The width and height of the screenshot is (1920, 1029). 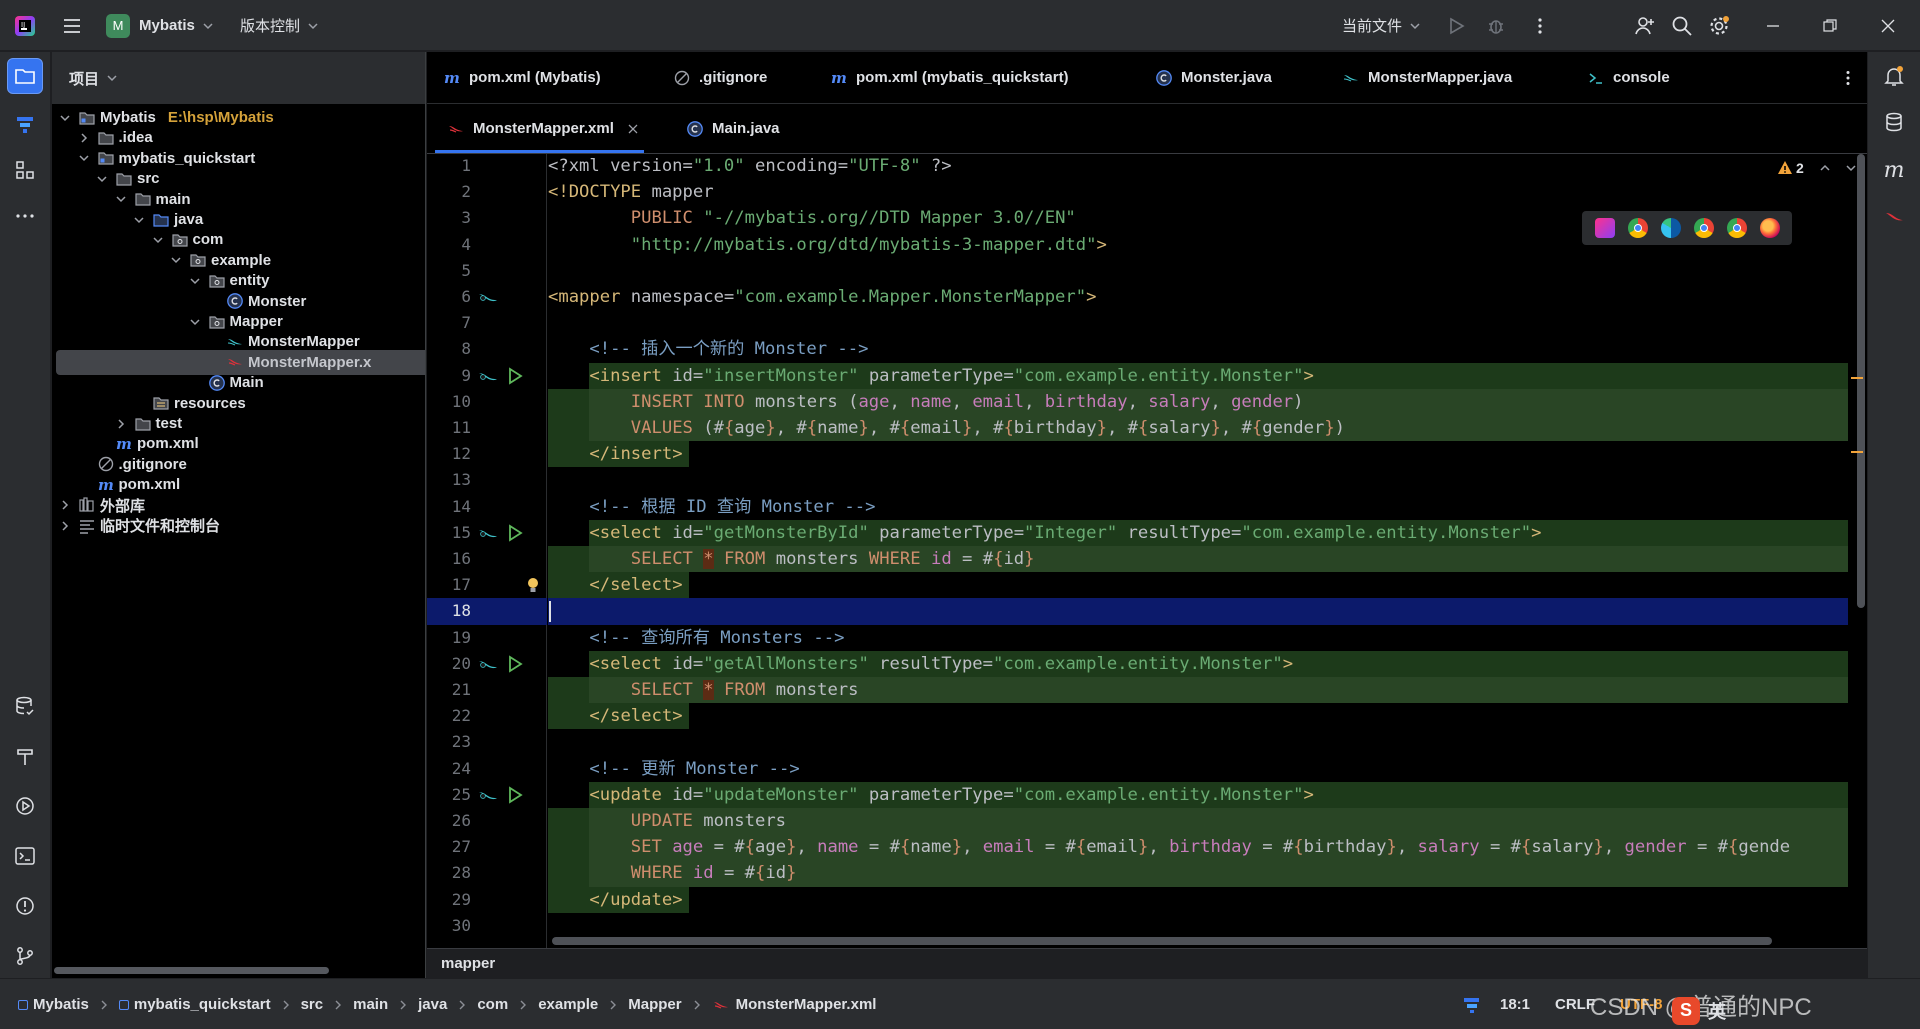 I want to click on code-line: <!-- 更新 Monster -->, so click(x=673, y=769).